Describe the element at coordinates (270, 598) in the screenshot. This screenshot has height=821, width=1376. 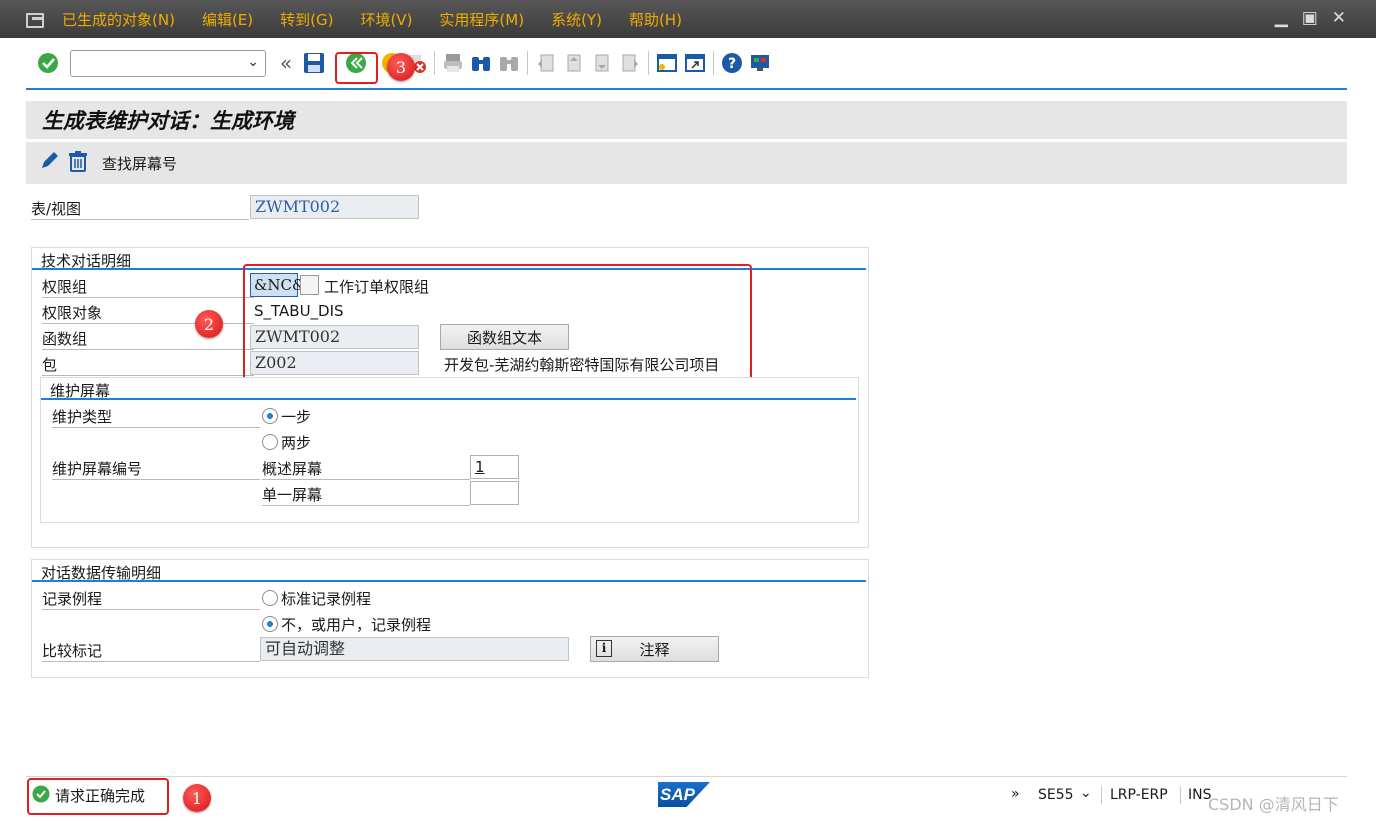
I see `standard-routine-radio` at that location.